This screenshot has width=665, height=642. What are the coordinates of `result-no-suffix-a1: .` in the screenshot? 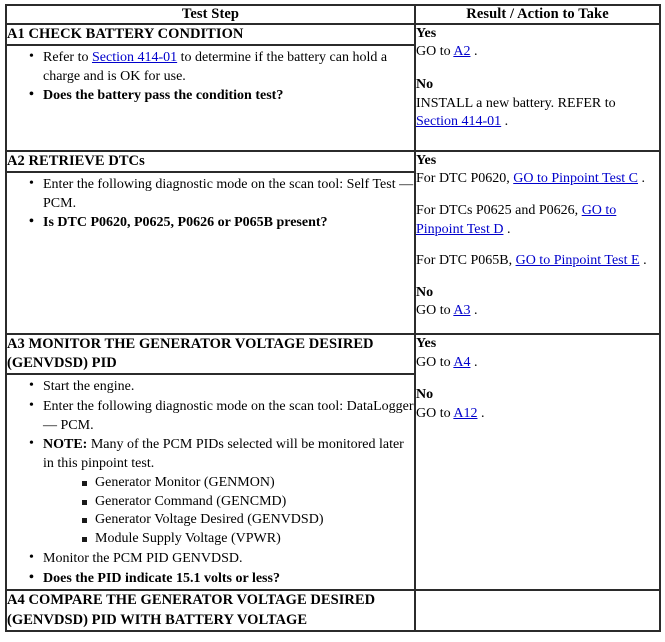 It's located at (505, 122).